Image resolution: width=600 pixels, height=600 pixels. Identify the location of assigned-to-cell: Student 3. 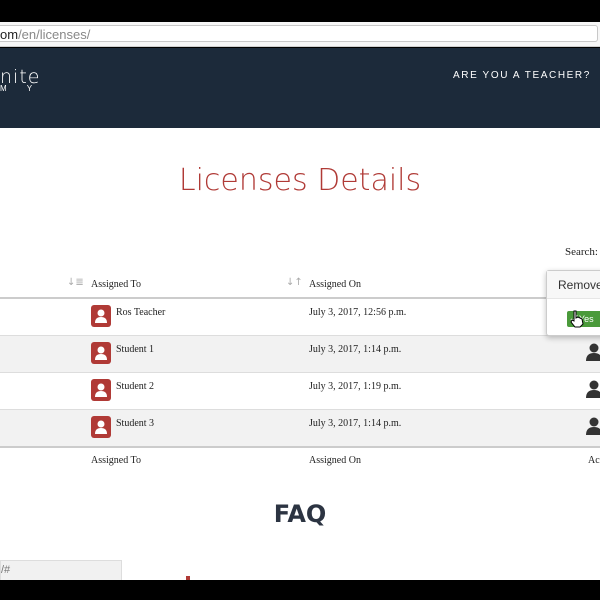
(135, 423).